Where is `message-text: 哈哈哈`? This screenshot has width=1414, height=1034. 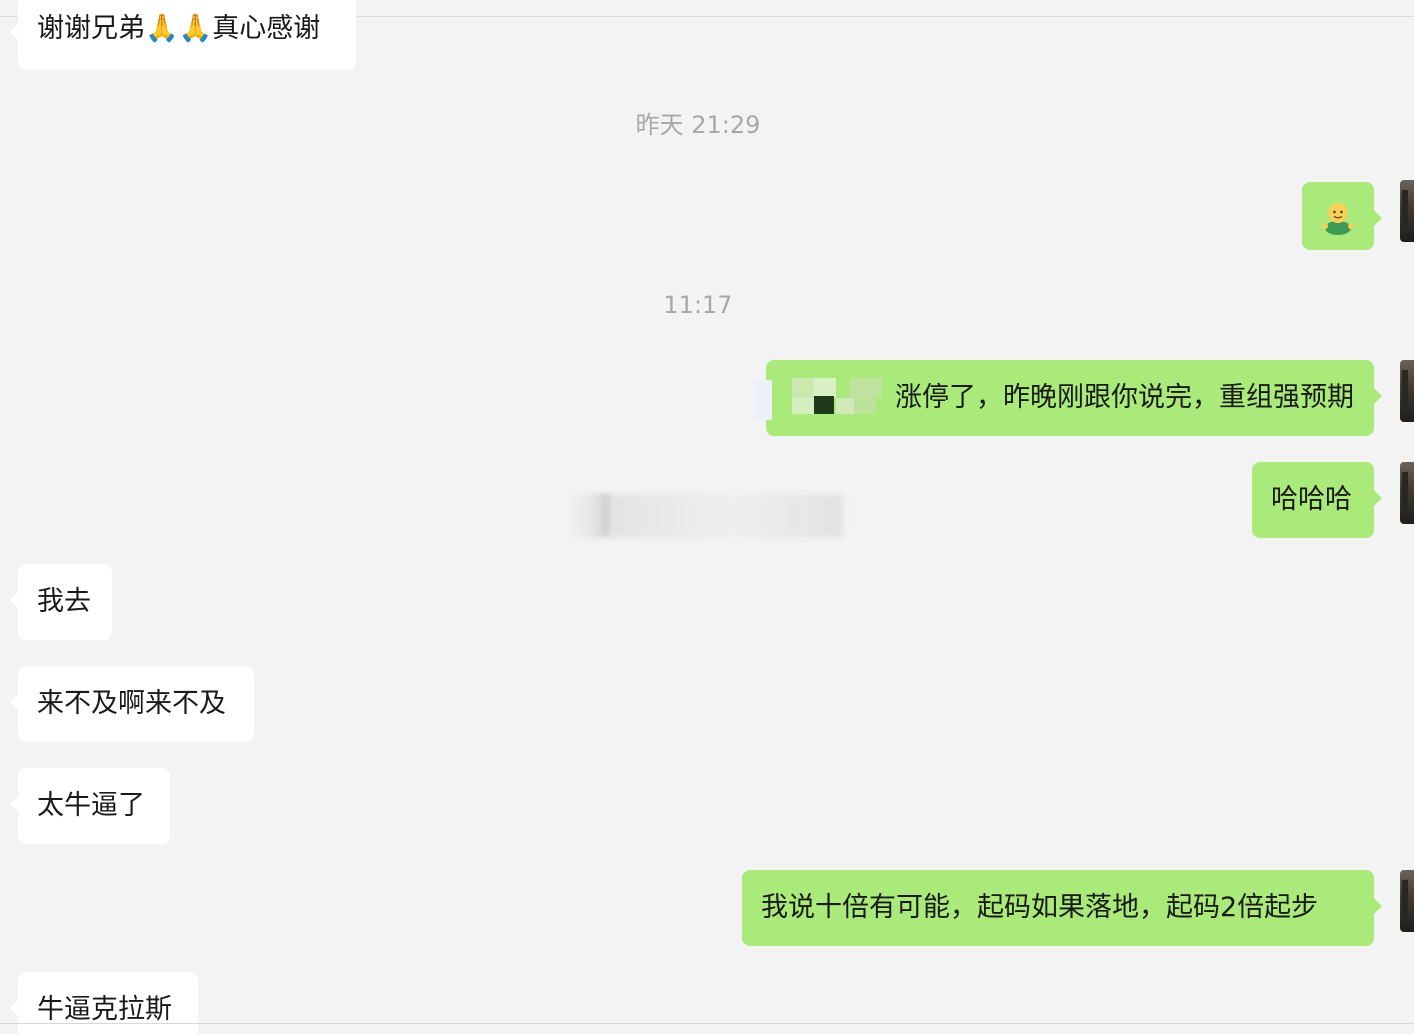 message-text: 哈哈哈 is located at coordinates (1311, 499).